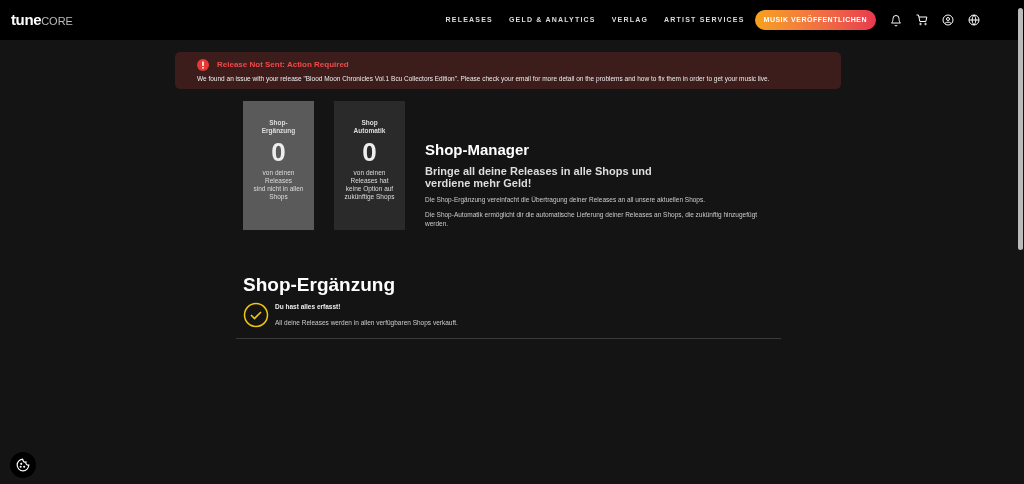  Describe the element at coordinates (283, 65) in the screenshot. I see `alert-title: Release Not Sent: Action Required` at that location.